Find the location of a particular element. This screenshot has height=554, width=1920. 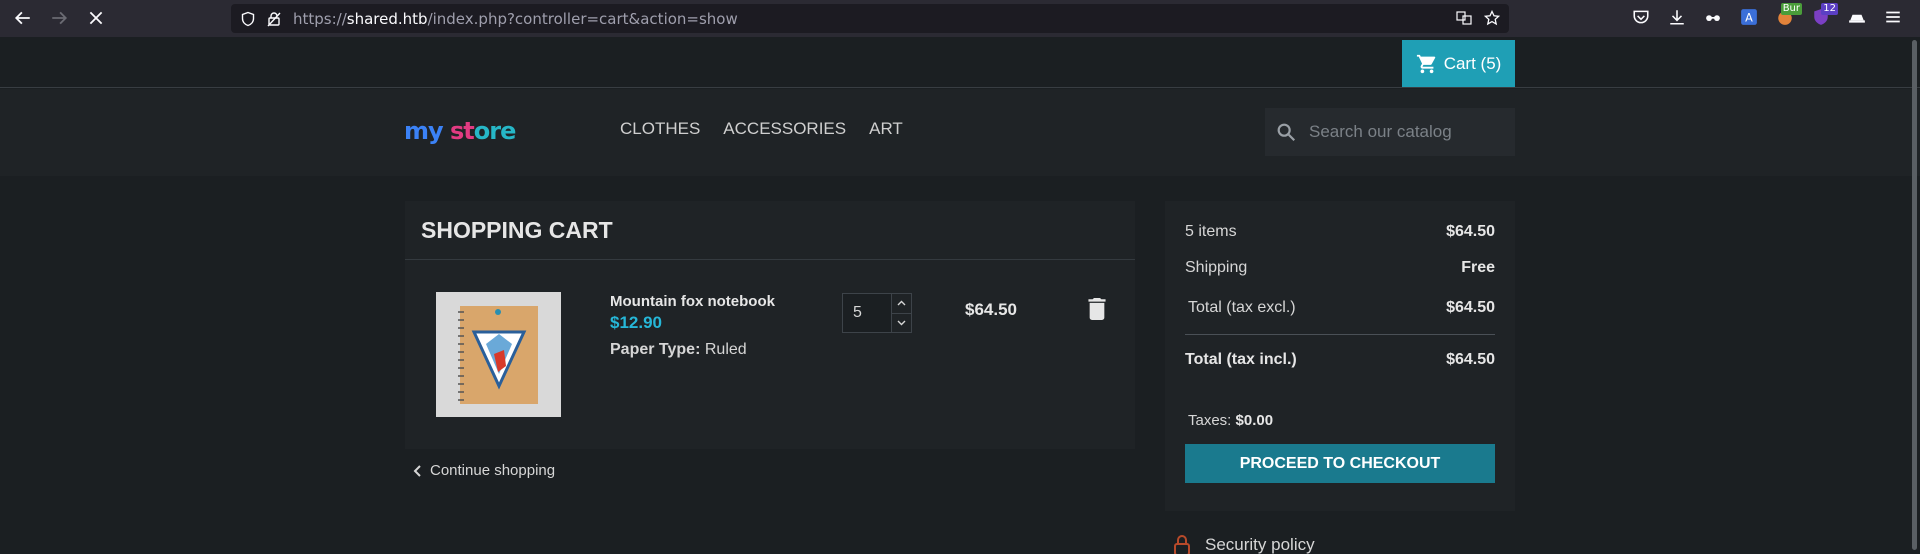

hamburger-menu-icon is located at coordinates (1893, 17).